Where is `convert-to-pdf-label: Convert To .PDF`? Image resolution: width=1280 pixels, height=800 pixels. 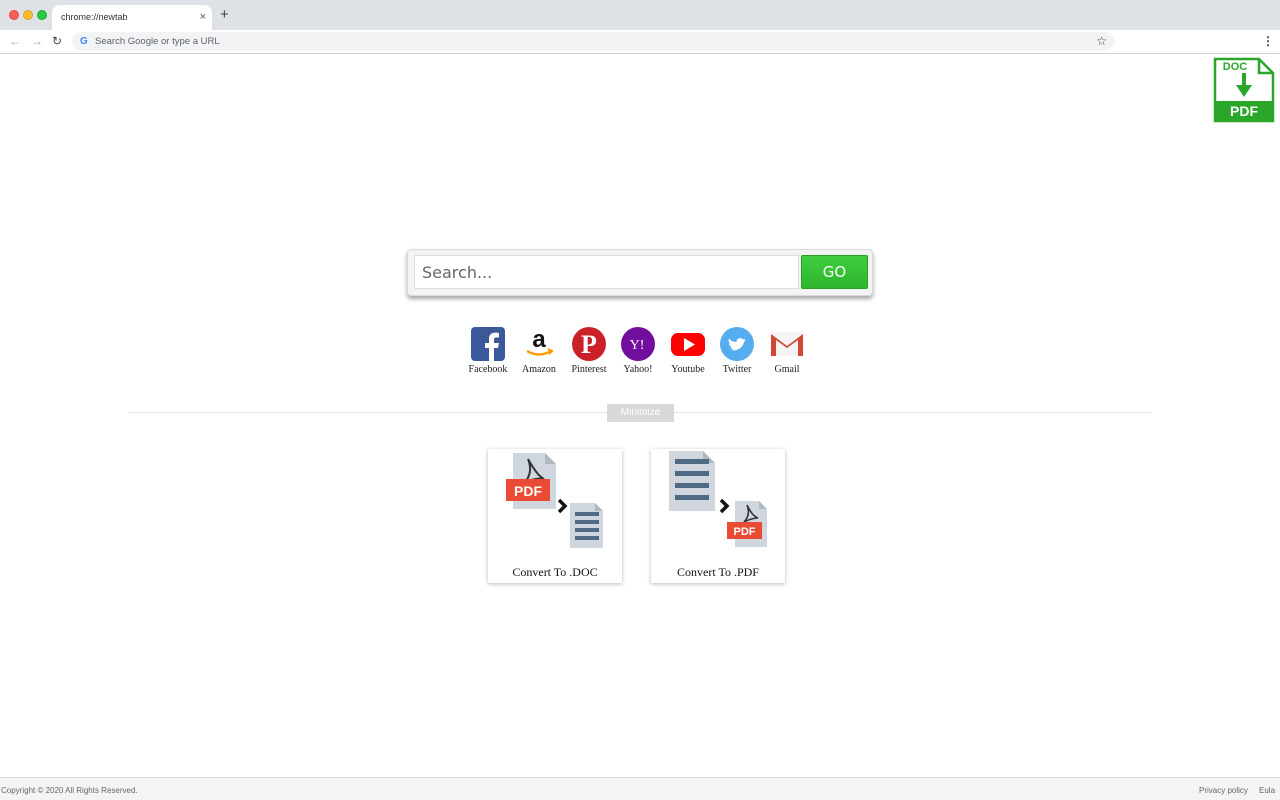 convert-to-pdf-label: Convert To .PDF is located at coordinates (718, 572).